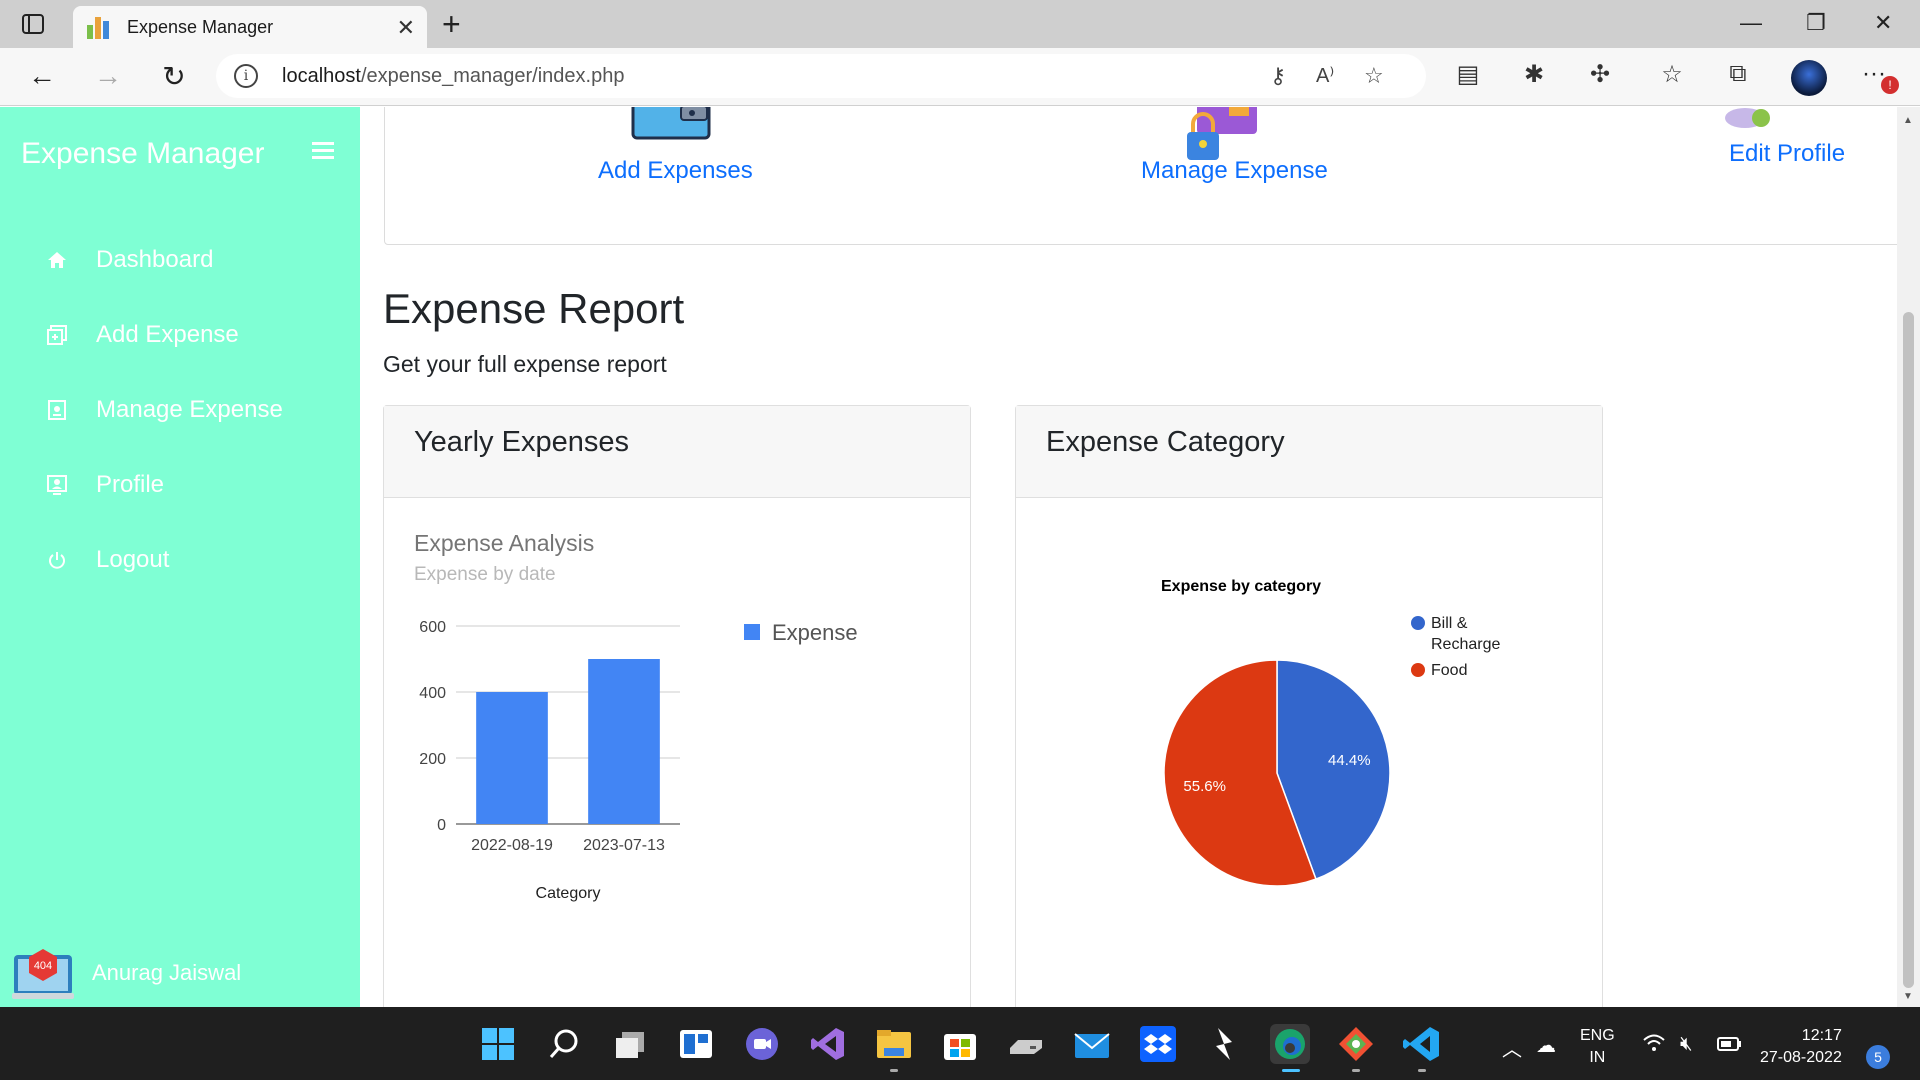  I want to click on pie-data-label: 44.4%, so click(1349, 760).